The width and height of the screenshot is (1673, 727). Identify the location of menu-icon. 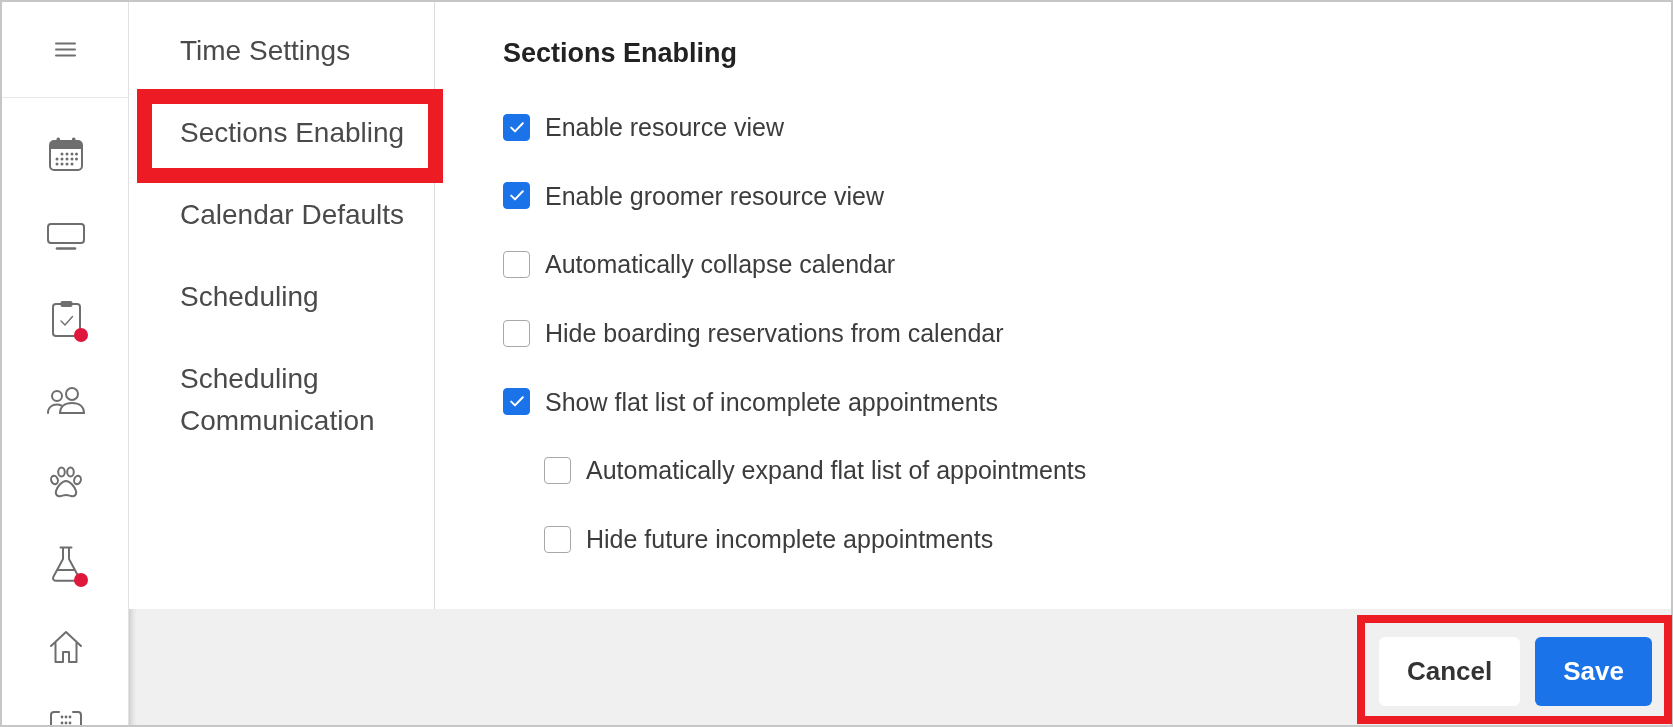
(65, 49).